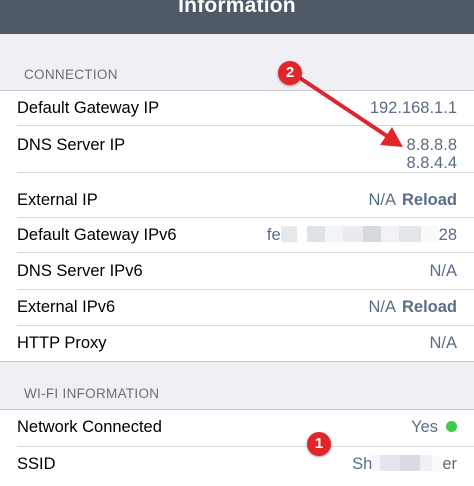 Image resolution: width=474 pixels, height=486 pixels. I want to click on row-label: SSID, so click(36, 464).